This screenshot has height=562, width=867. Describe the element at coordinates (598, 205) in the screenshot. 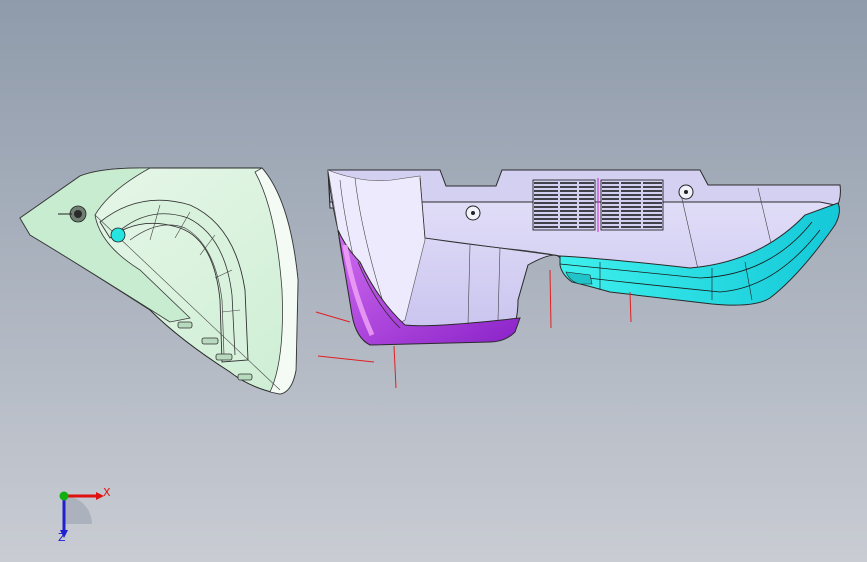

I see `vent-grille` at that location.